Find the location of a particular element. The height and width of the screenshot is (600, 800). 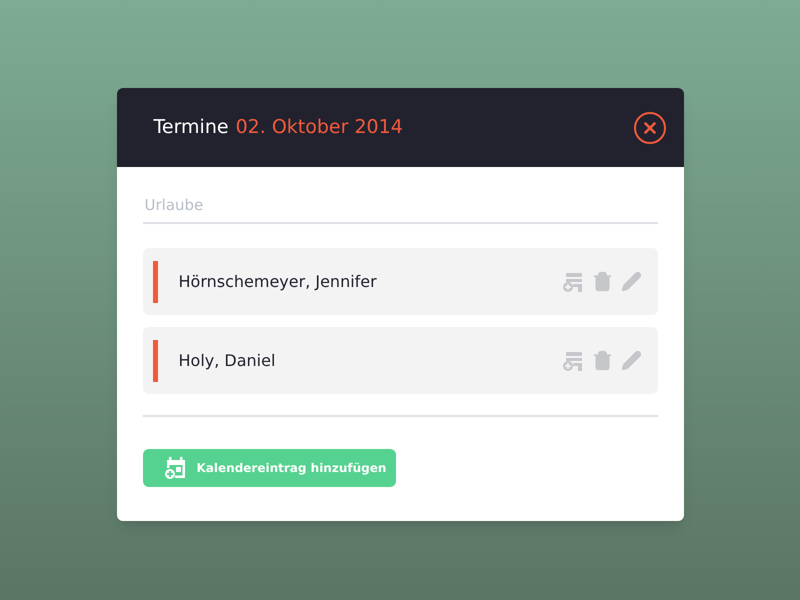

person-name: Hörnschemeyer, Jennifer is located at coordinates (278, 281).